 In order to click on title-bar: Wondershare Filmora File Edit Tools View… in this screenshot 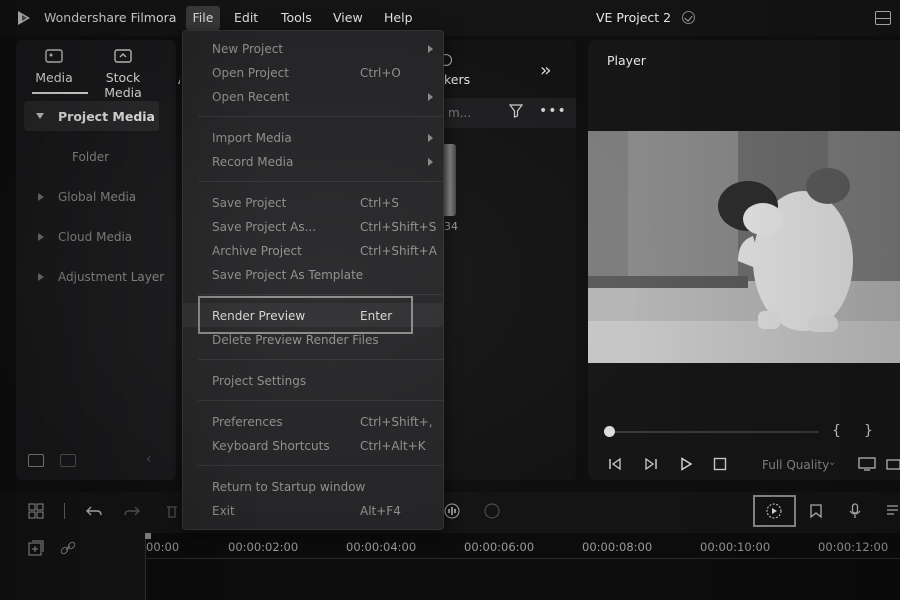, I will do `click(450, 18)`.